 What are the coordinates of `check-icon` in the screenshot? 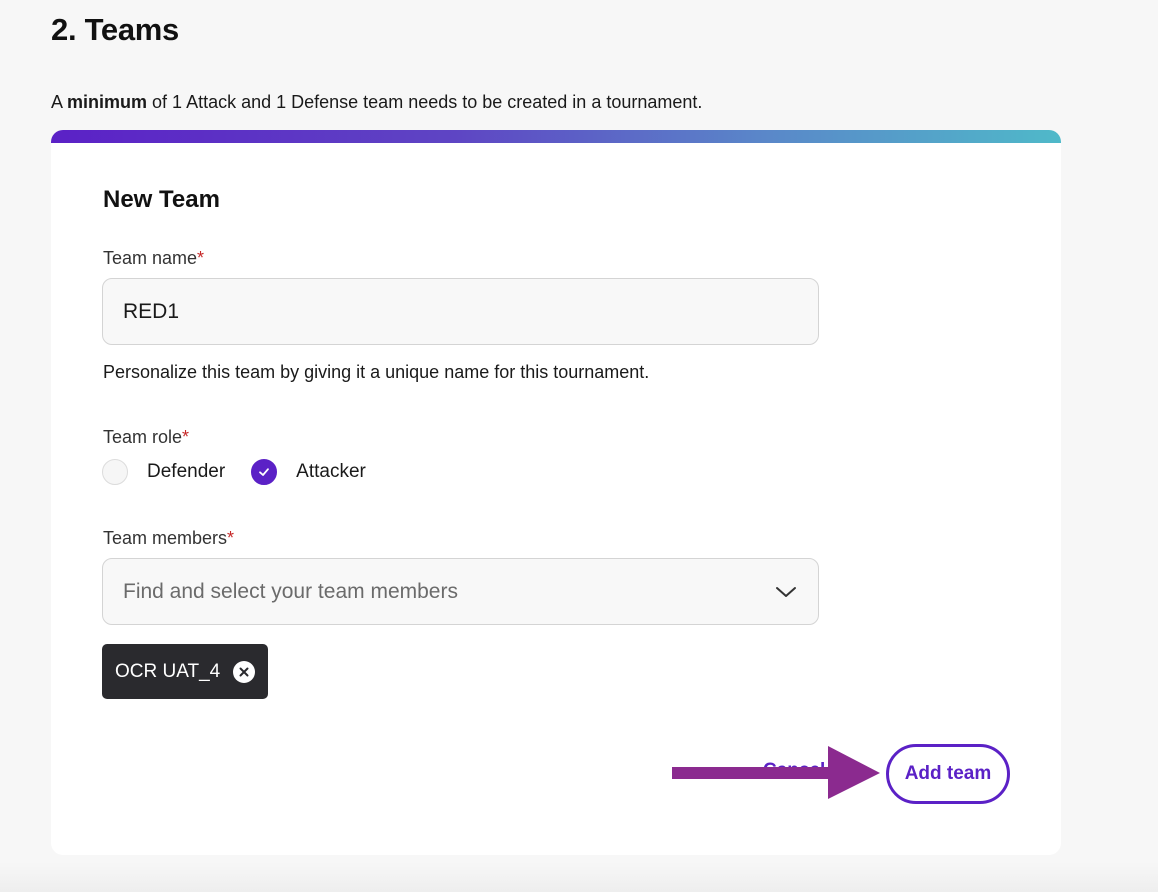 It's located at (264, 472).